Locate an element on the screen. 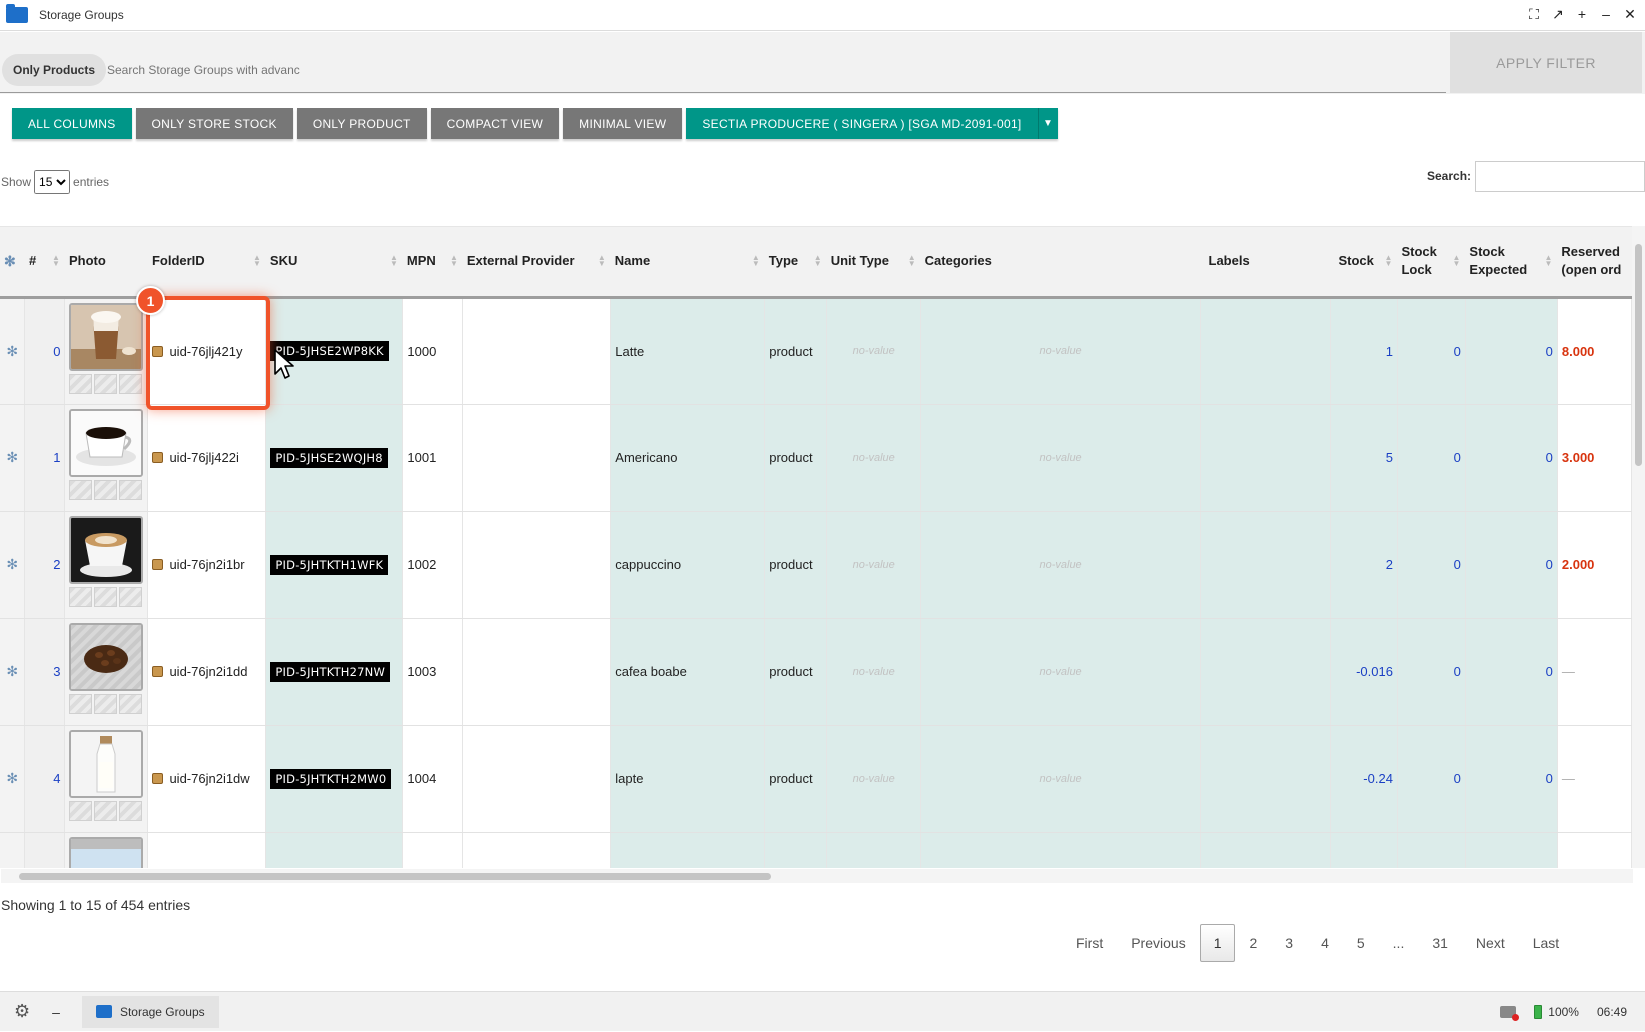 The height and width of the screenshot is (1032, 1645). row-folderid: uid-76jlj421y is located at coordinates (207, 351).